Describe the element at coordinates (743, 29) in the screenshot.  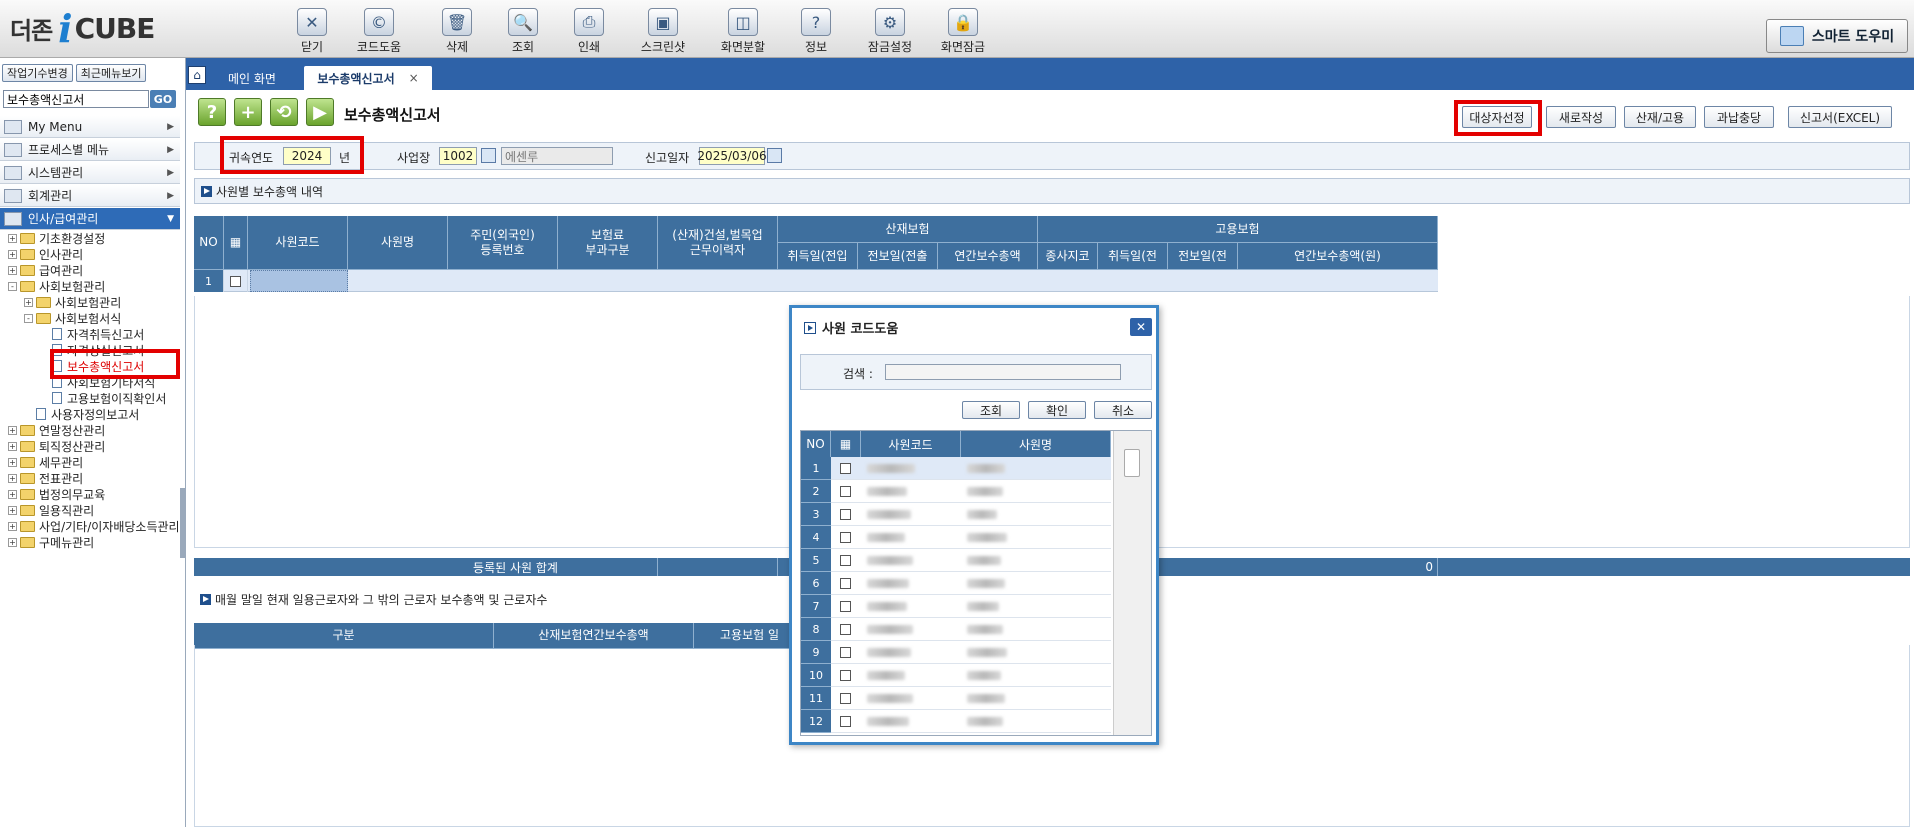
I see `toolbar-button-6: ◫ 화면분할` at that location.